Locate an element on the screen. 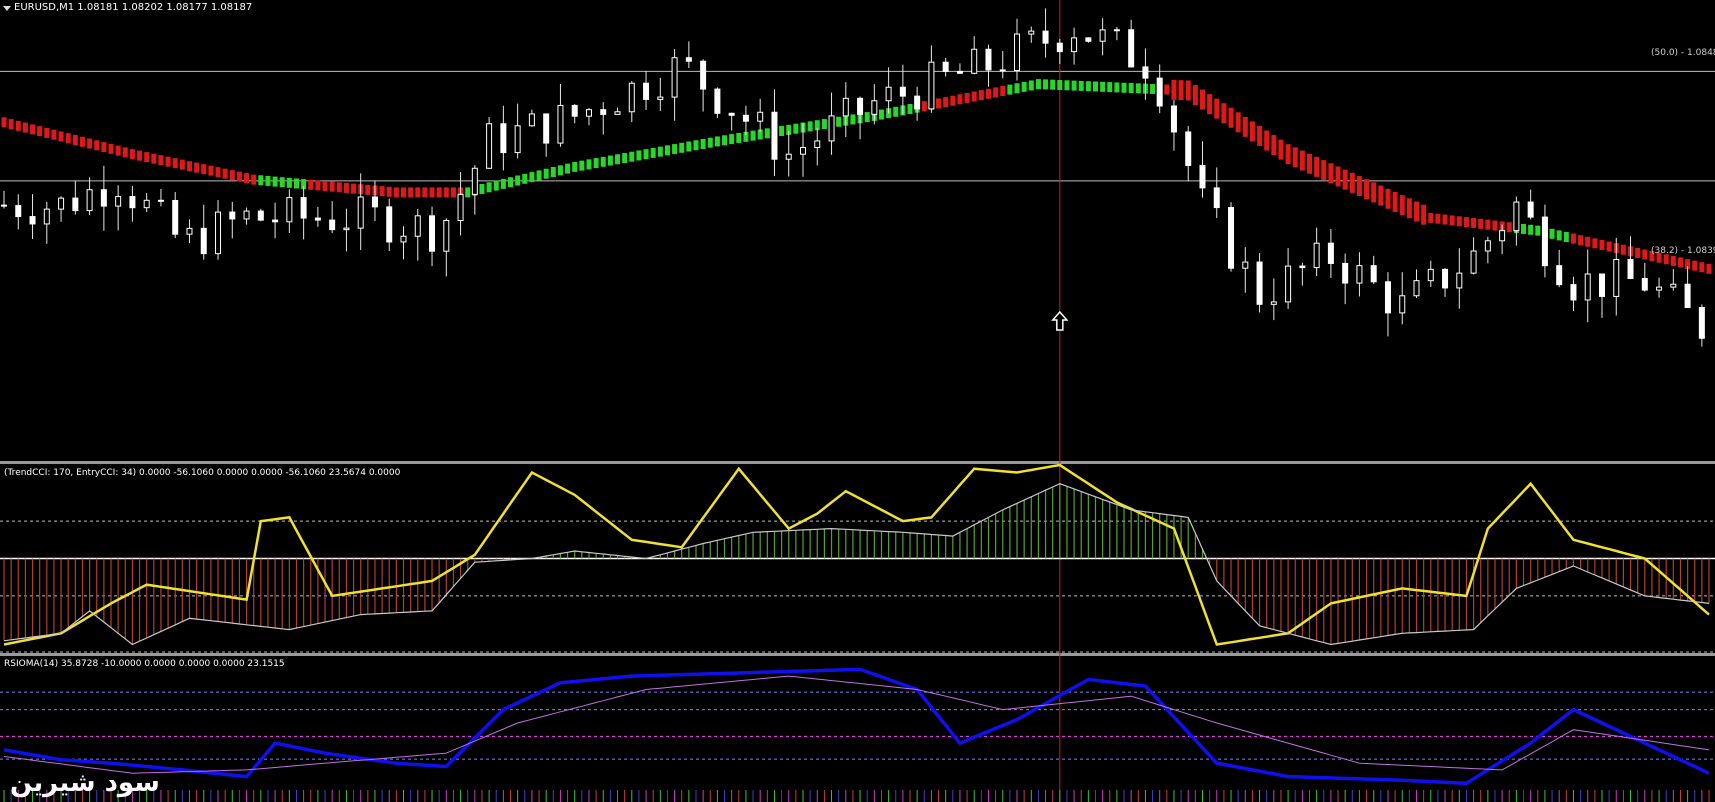 This screenshot has height=802, width=1715. fib-level-38-label: (38.2) - 1.08399 is located at coordinates (1683, 251).